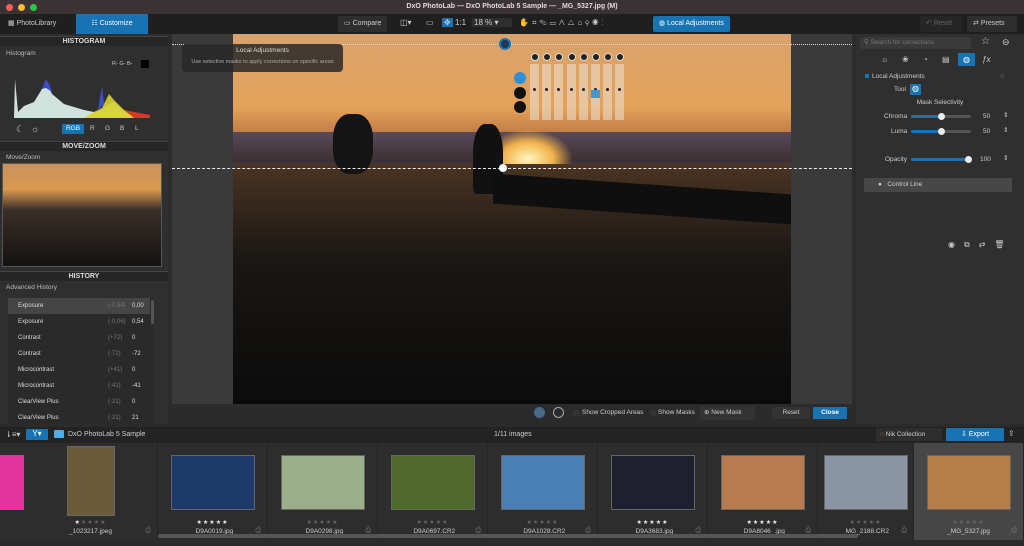 The image size is (1024, 546). I want to click on sun-icon: ☼, so click(35, 129).